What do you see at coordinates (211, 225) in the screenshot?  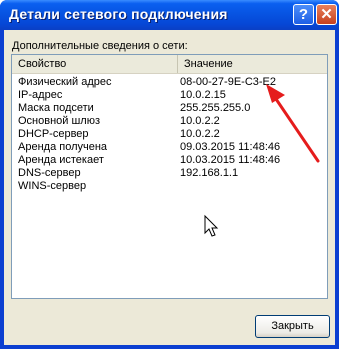 I see `mouse-pointer-icon` at bounding box center [211, 225].